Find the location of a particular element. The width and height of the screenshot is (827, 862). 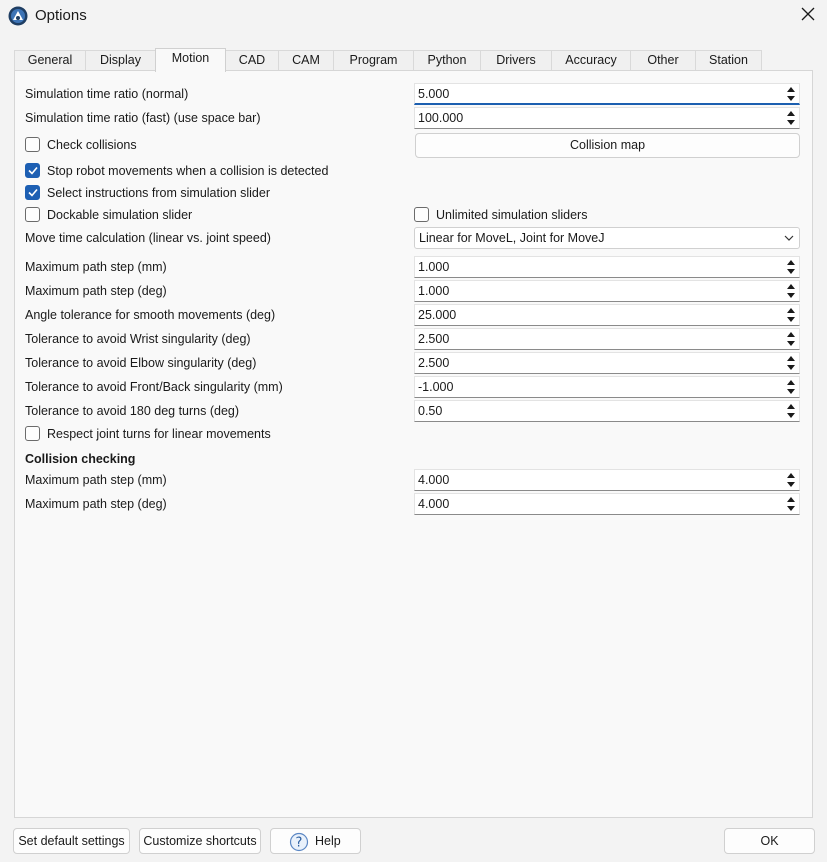

close-icon is located at coordinates (808, 14).